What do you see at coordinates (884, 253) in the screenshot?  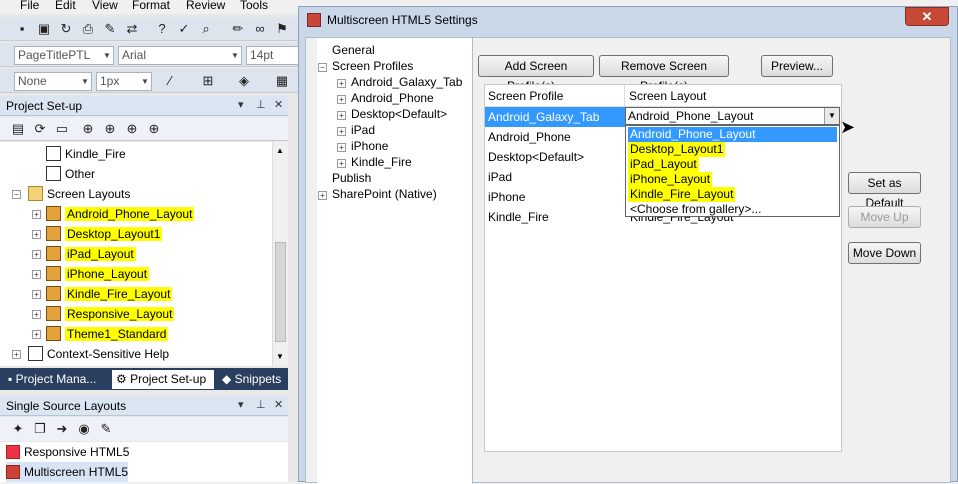 I see `move-down-button: Move Down` at bounding box center [884, 253].